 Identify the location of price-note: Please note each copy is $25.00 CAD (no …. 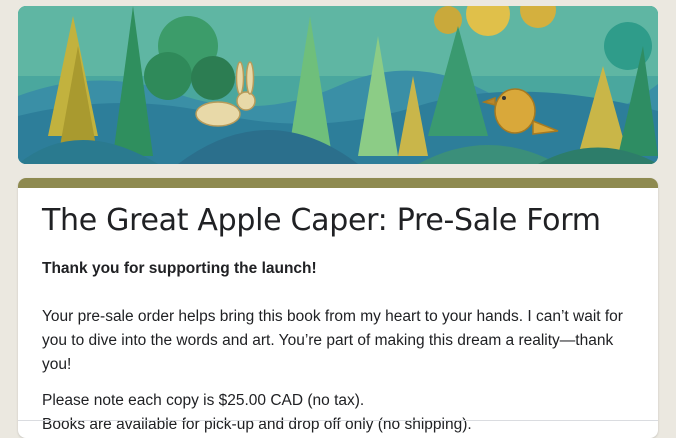
(203, 400).